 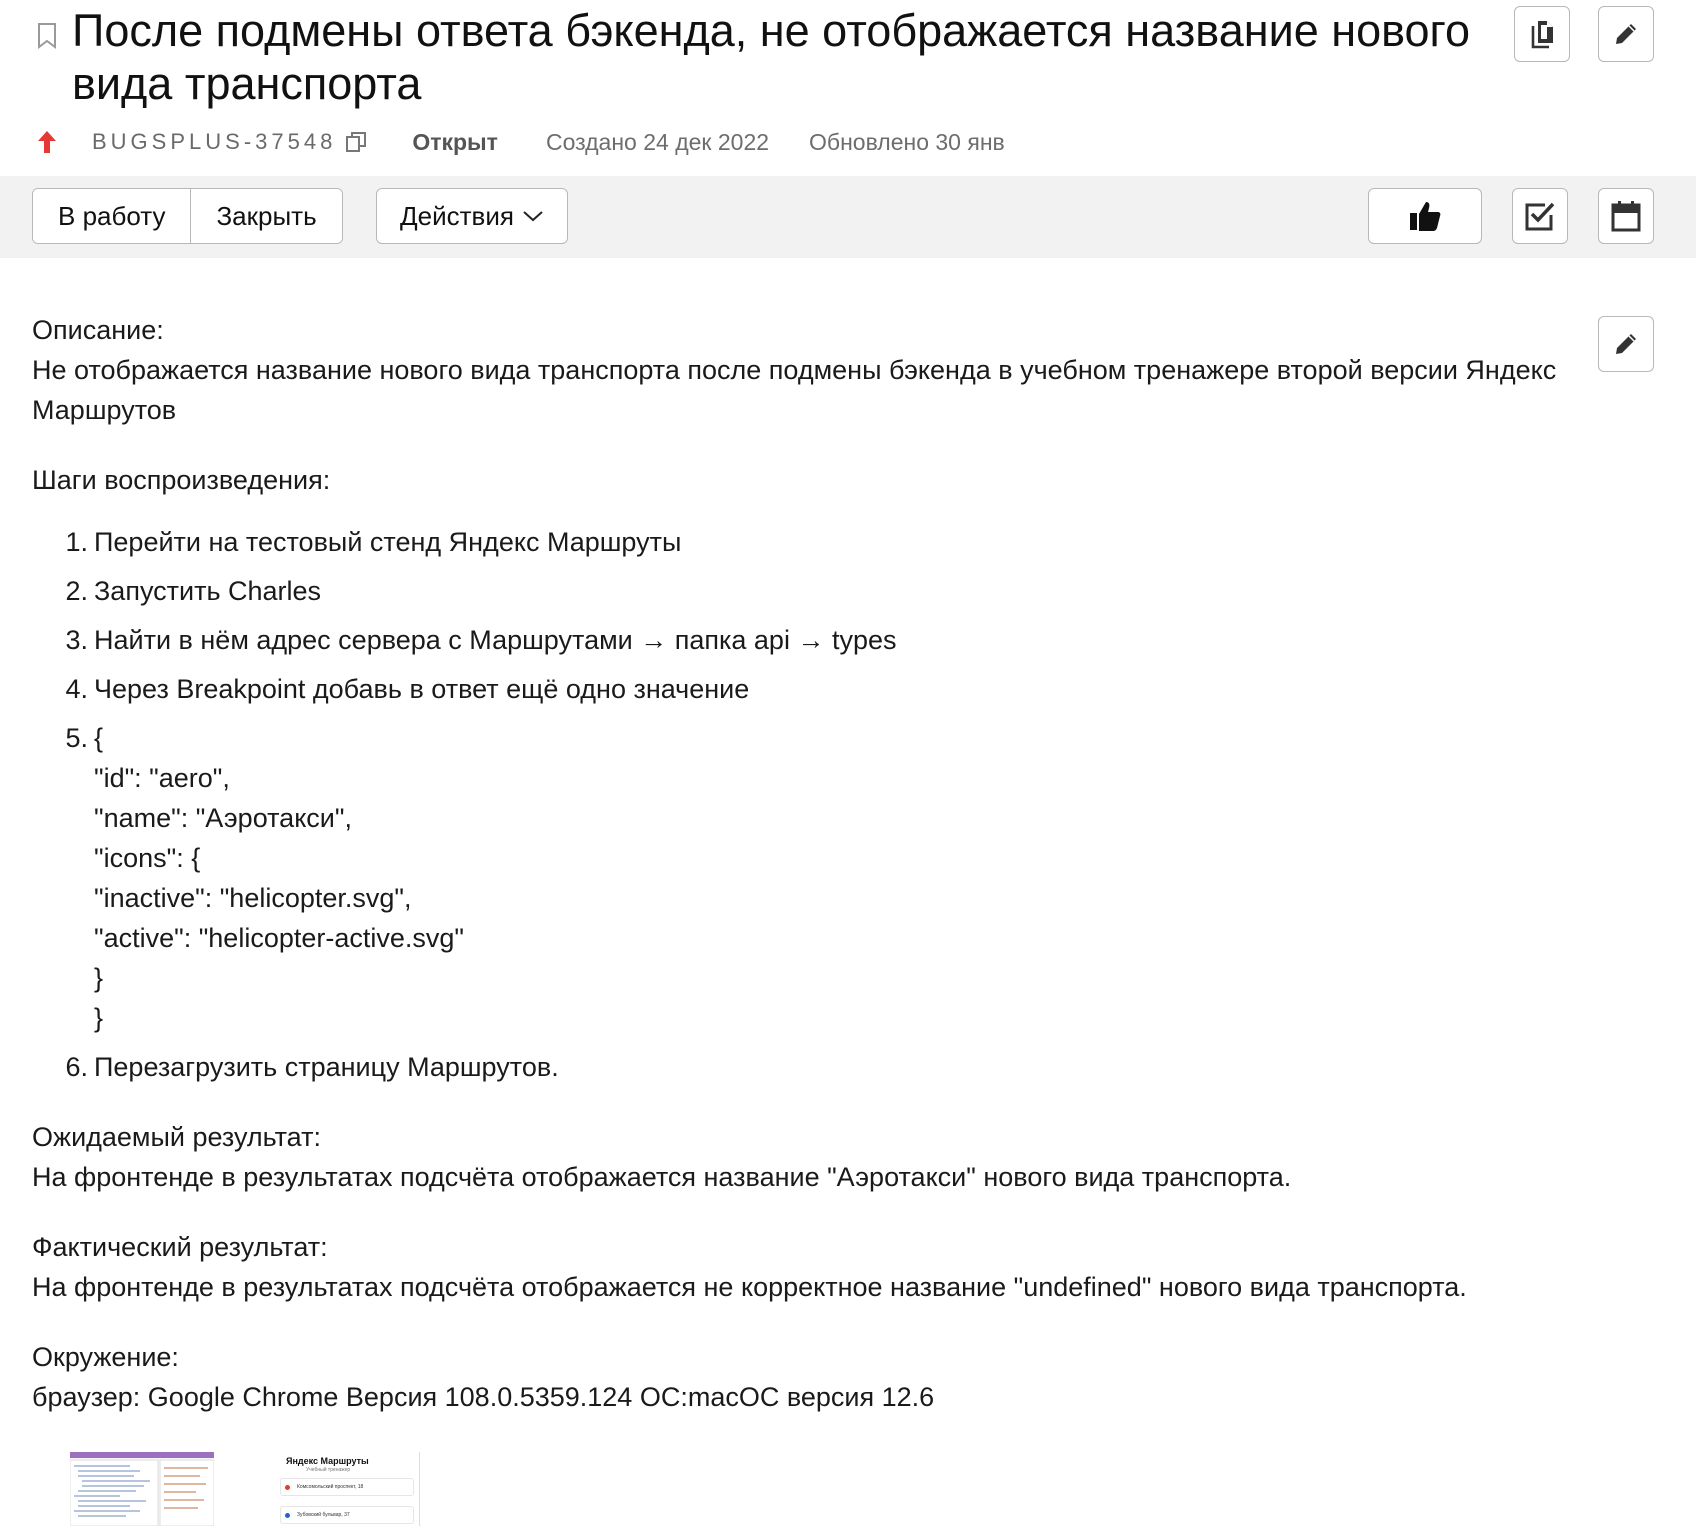 What do you see at coordinates (327, 1461) in the screenshot?
I see `thumb-title: Яндекс Маршруты` at bounding box center [327, 1461].